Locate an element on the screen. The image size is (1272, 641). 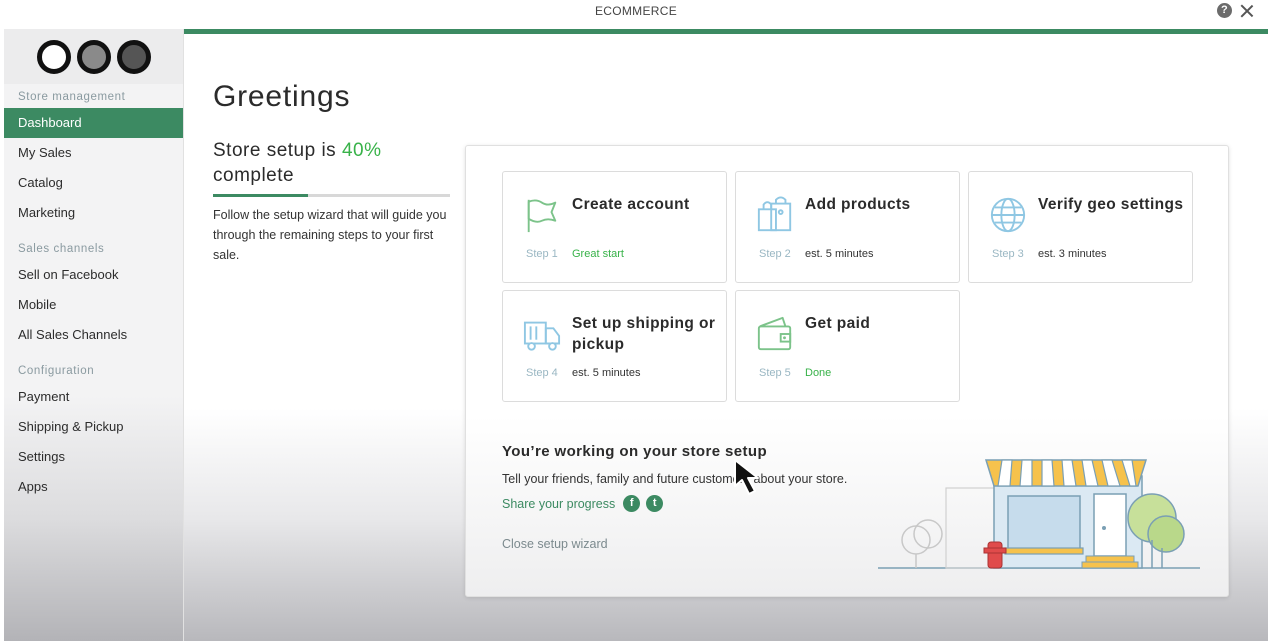
card-step: Step 5 is located at coordinates (775, 373).